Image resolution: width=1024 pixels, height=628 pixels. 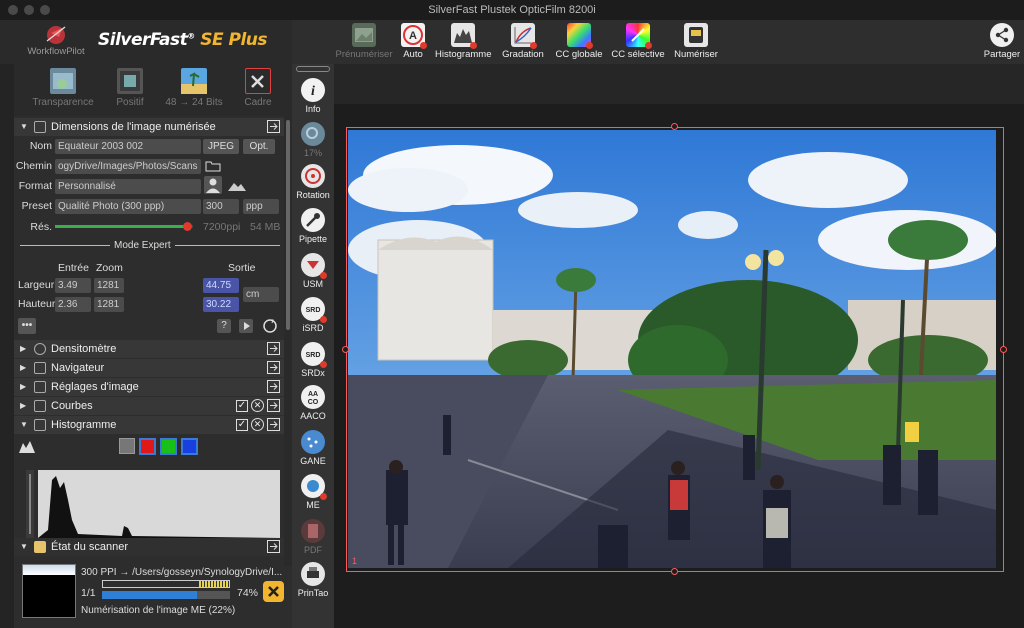 I want to click on tool-gane: GANE, so click(x=313, y=448).